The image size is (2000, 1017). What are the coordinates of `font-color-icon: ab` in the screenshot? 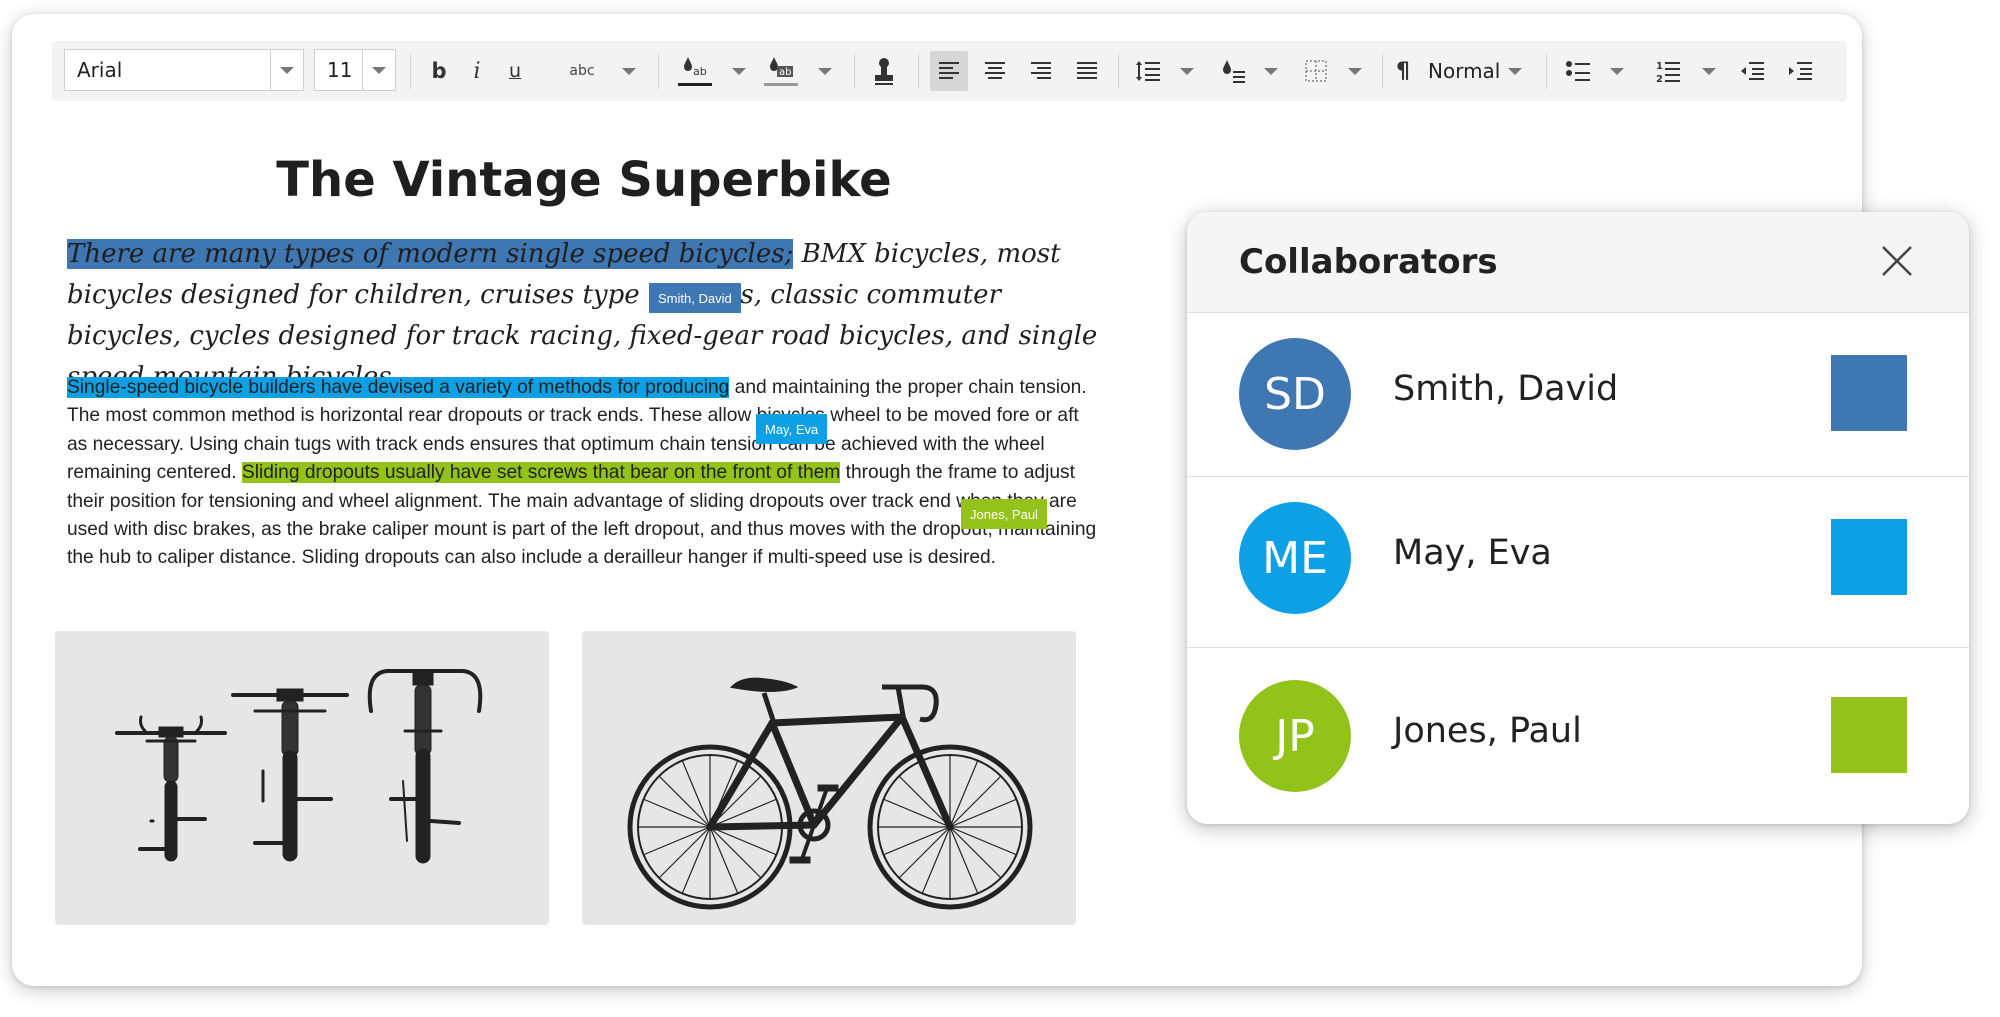 It's located at (695, 71).